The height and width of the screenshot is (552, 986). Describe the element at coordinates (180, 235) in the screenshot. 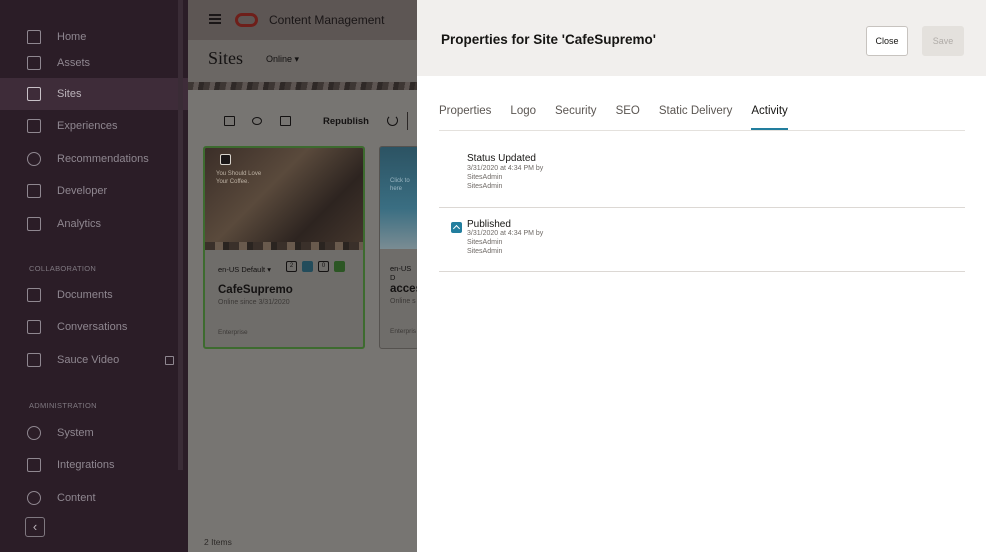

I see `sidebar-scrollbar` at that location.